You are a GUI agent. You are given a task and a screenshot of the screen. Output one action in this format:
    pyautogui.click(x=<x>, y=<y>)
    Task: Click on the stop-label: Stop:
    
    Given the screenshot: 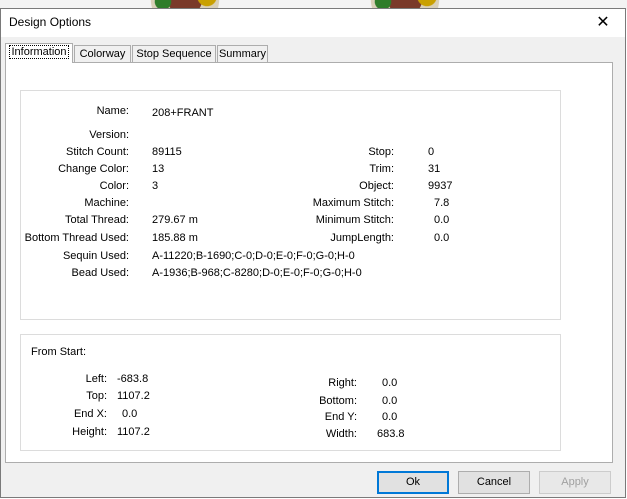 What is the action you would take?
    pyautogui.click(x=381, y=152)
    